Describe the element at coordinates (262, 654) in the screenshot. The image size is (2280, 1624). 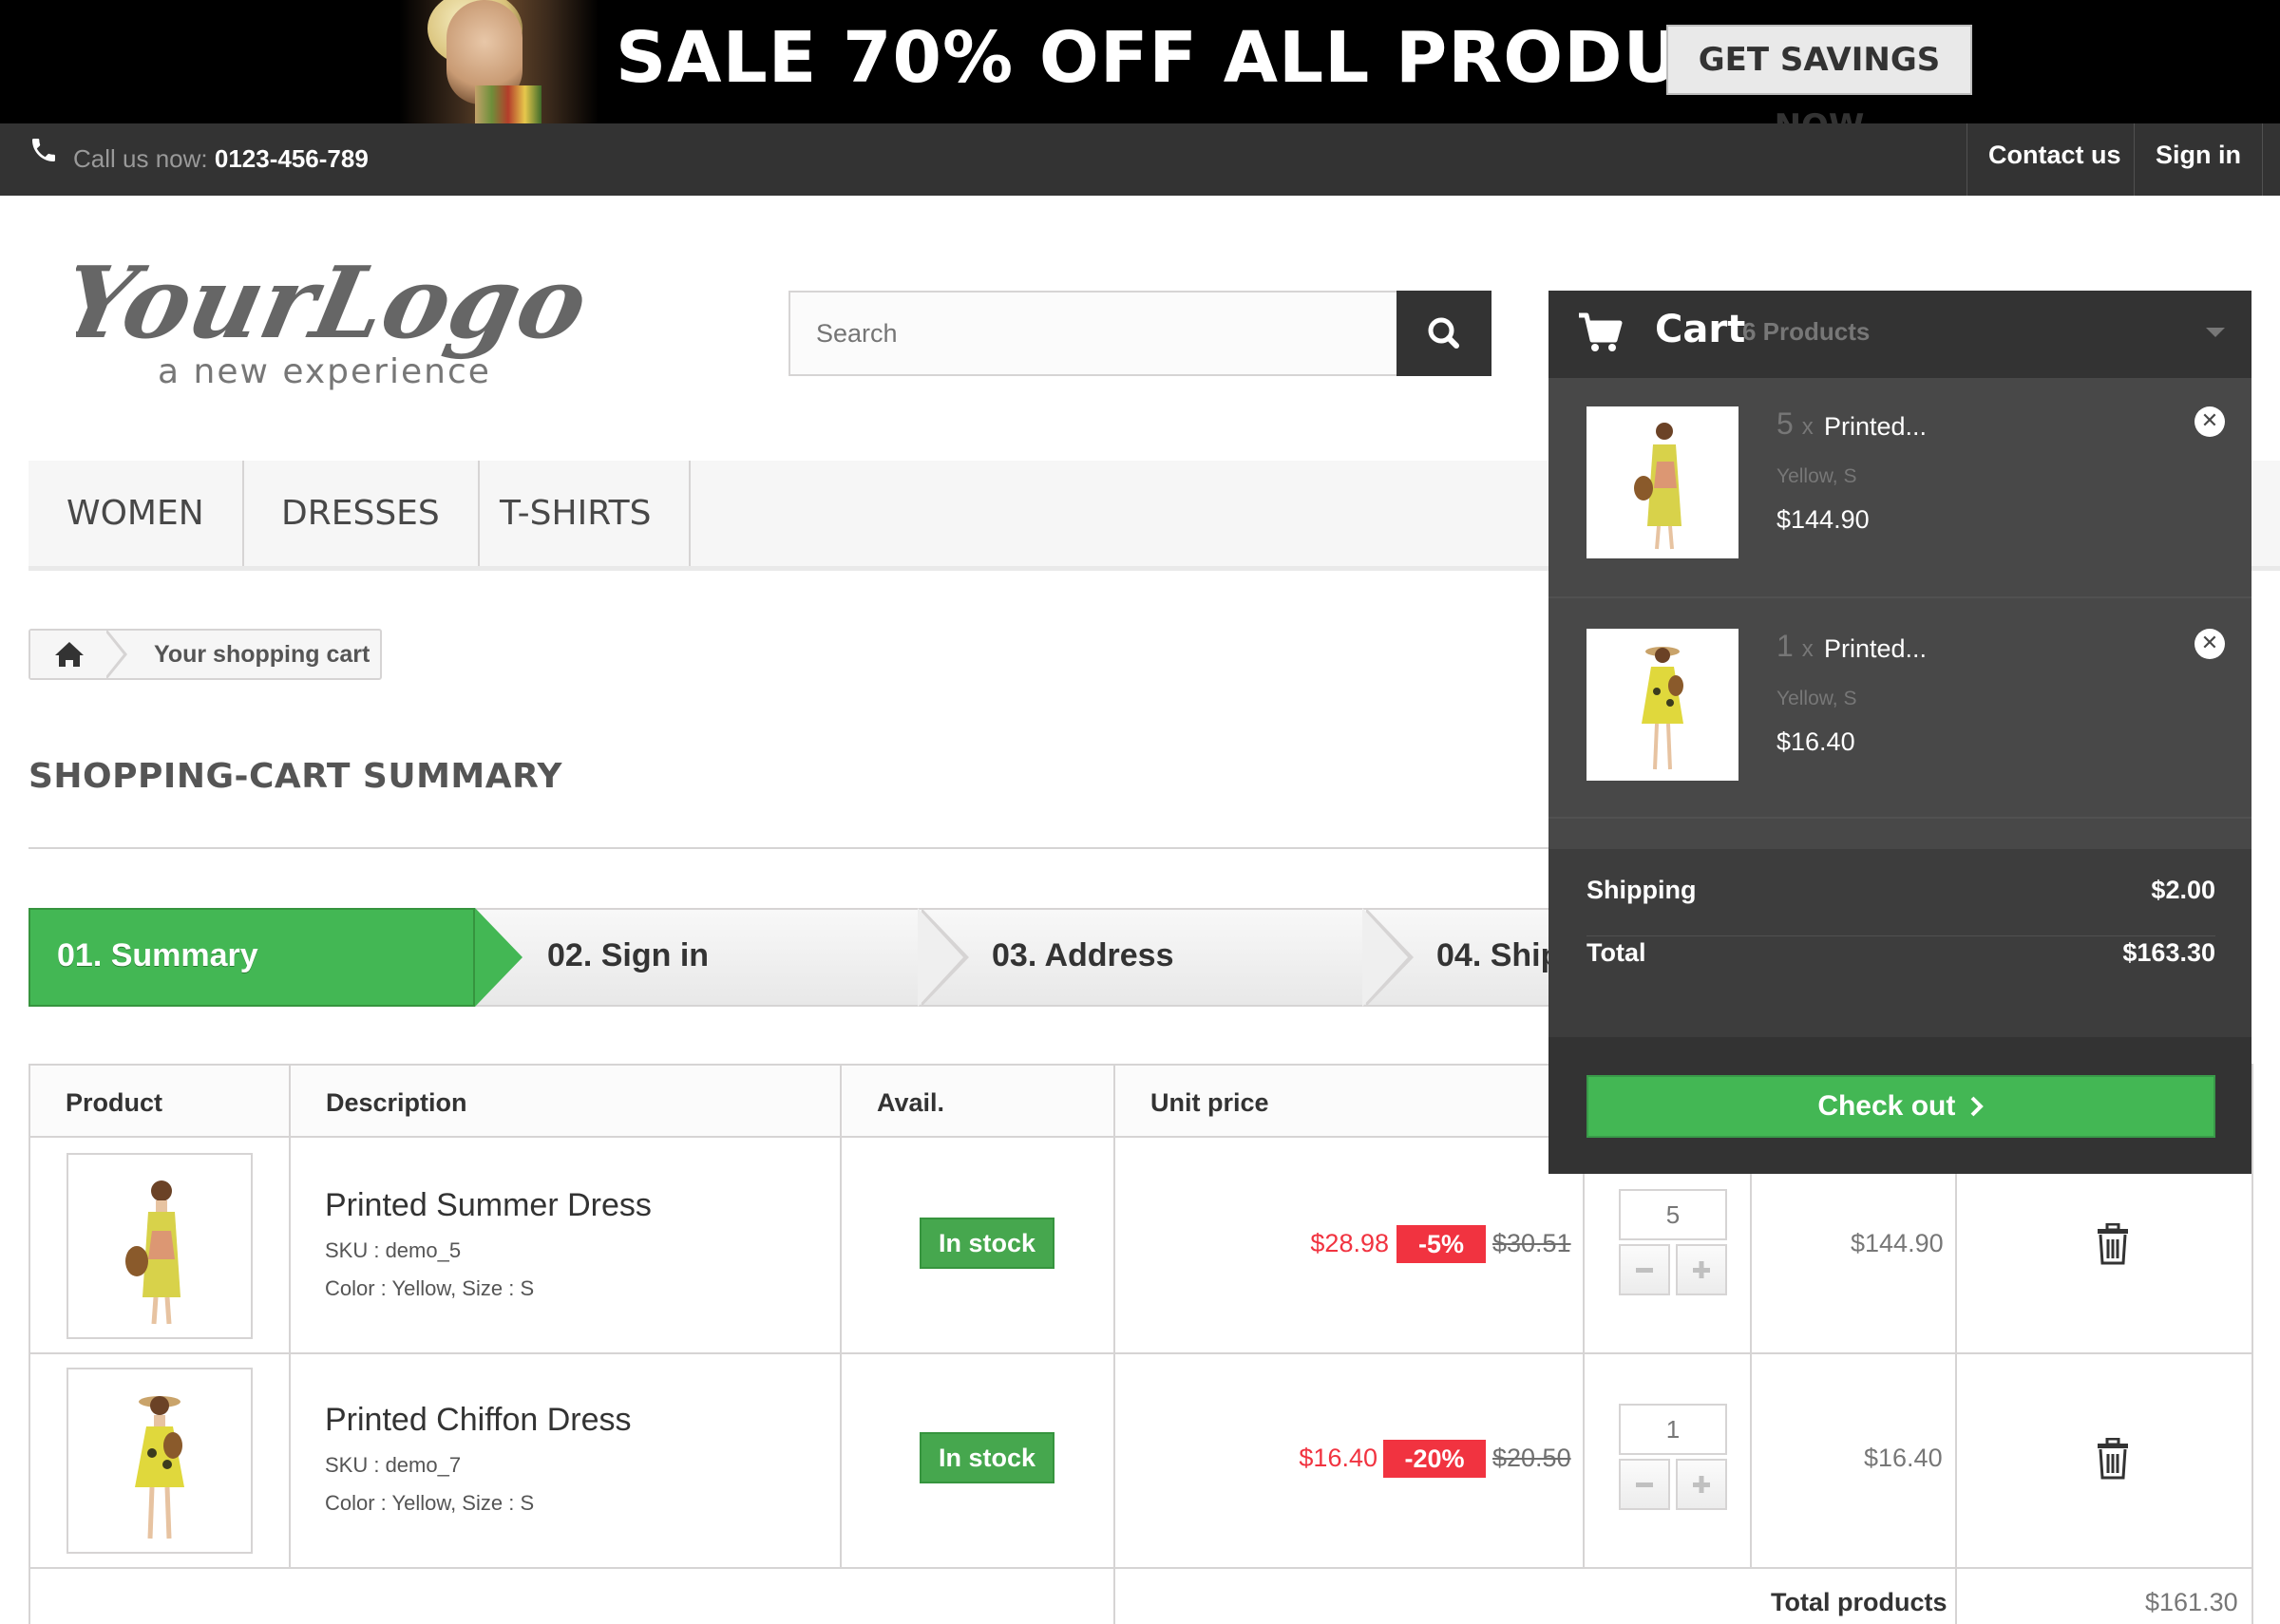
I see `breadcrumb-current: Your shopping cart` at that location.